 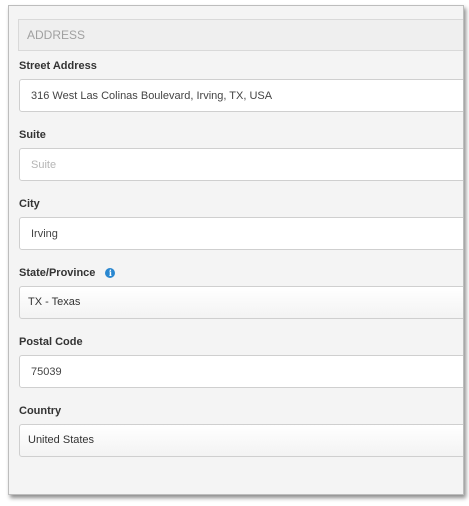 What do you see at coordinates (32, 135) in the screenshot?
I see `suite-label: Suite` at bounding box center [32, 135].